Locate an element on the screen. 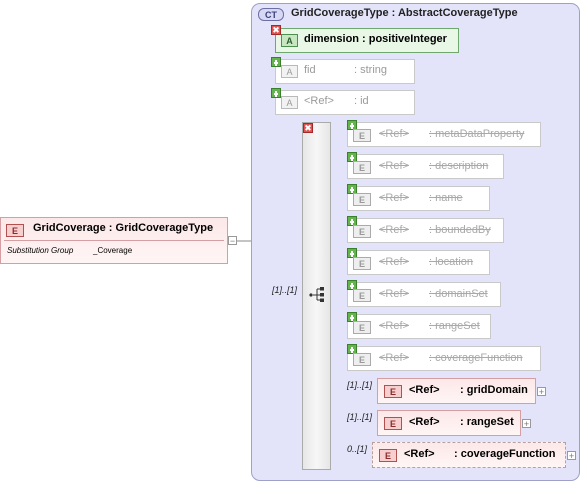  attribute-name: <Ref> is located at coordinates (319, 101).